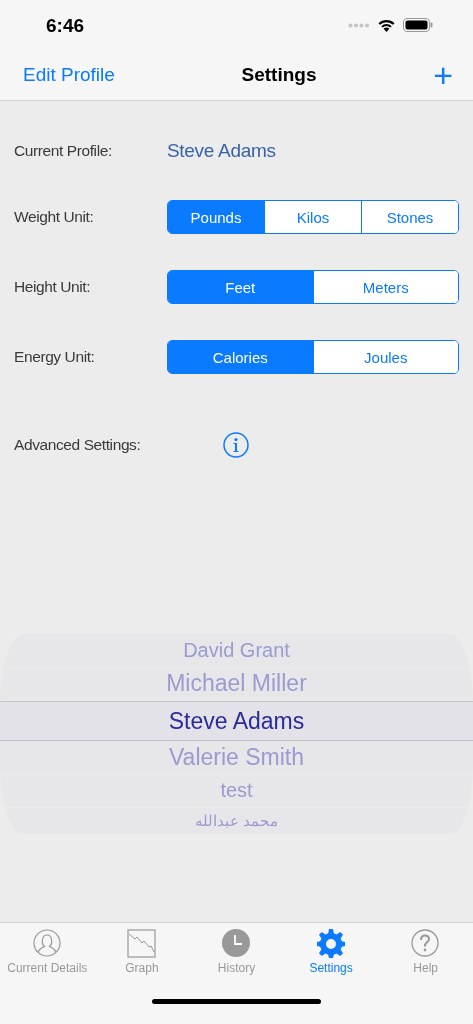 The width and height of the screenshot is (473, 1024). What do you see at coordinates (359, 25) in the screenshot?
I see `signal-icon` at bounding box center [359, 25].